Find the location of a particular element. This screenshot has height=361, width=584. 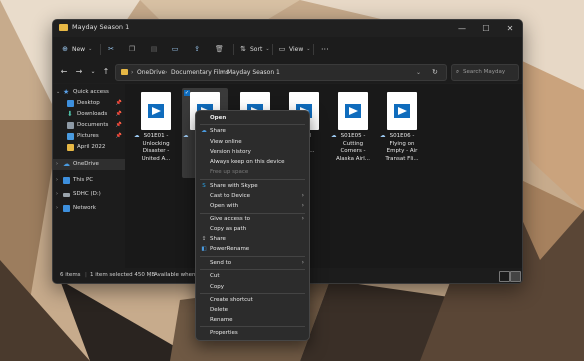

menu-create-shortcut: Create shortcut is located at coordinates (252, 300).